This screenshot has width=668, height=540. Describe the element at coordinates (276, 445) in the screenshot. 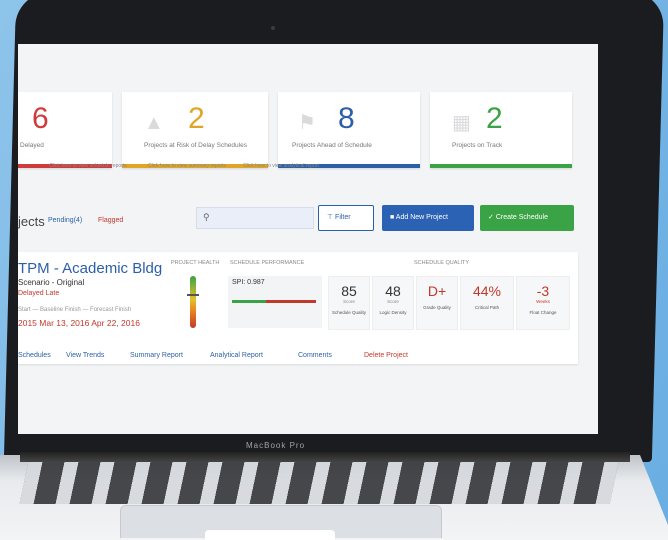

I see `laptop-brand: MacBook Pro` at that location.